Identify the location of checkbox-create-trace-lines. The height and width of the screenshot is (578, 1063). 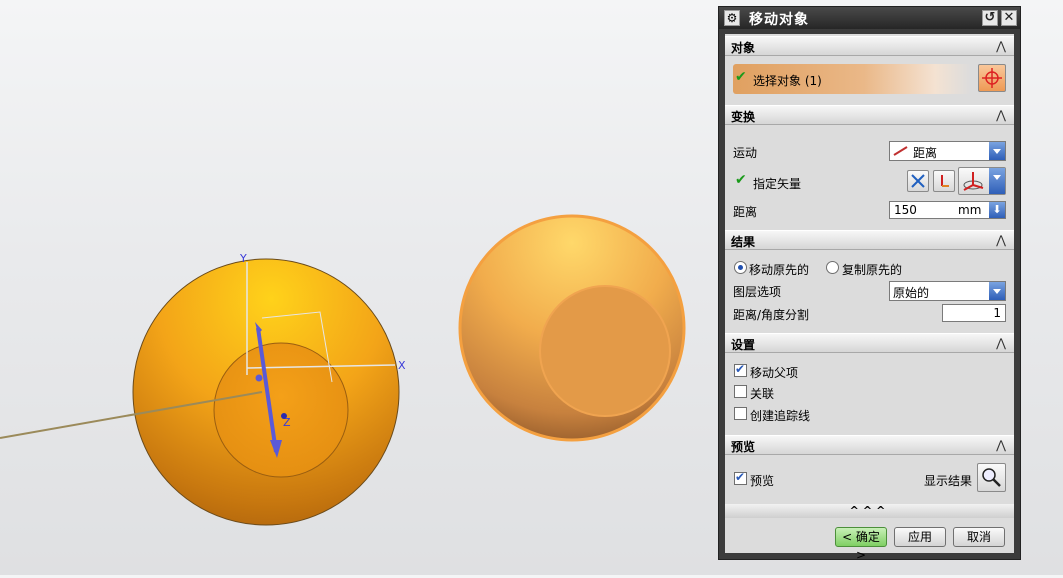
(740, 413).